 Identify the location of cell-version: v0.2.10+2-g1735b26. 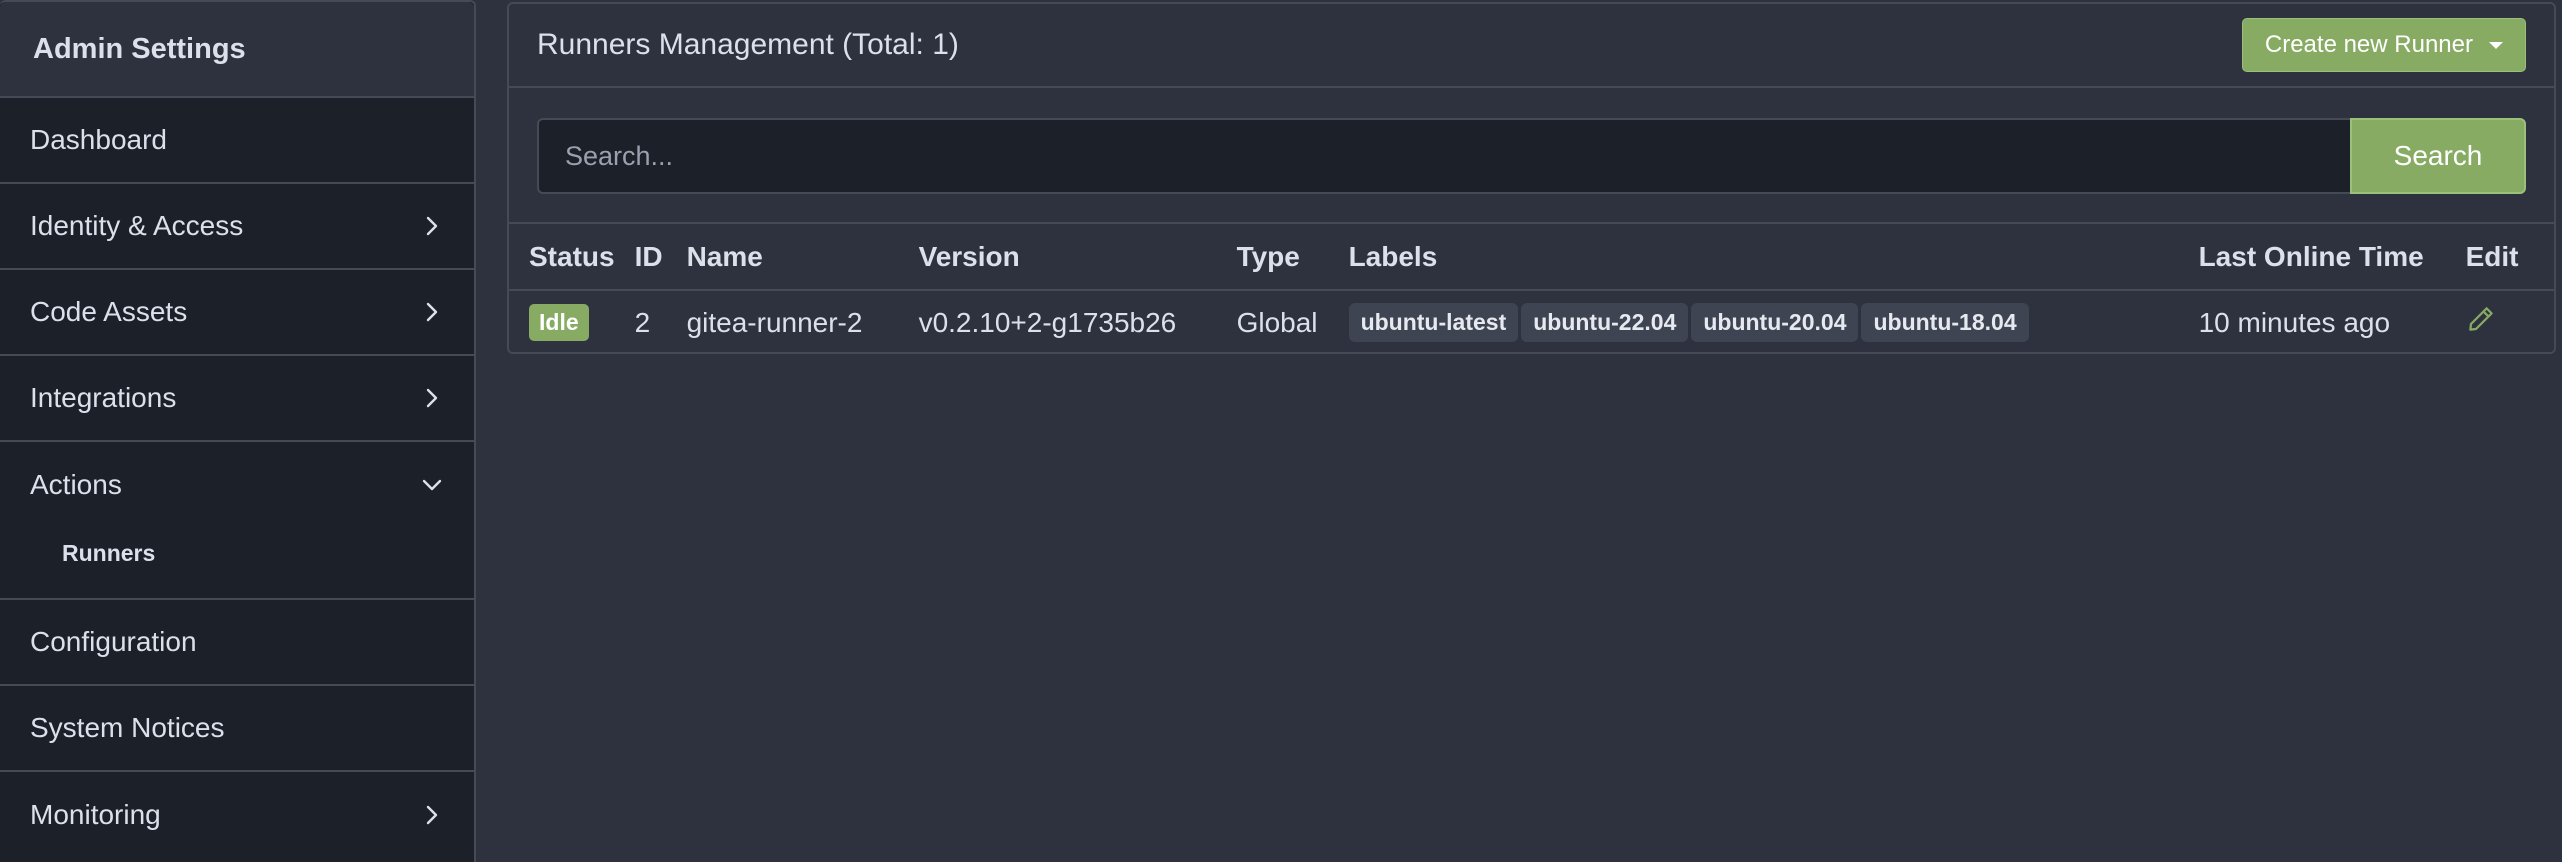
(1057, 321).